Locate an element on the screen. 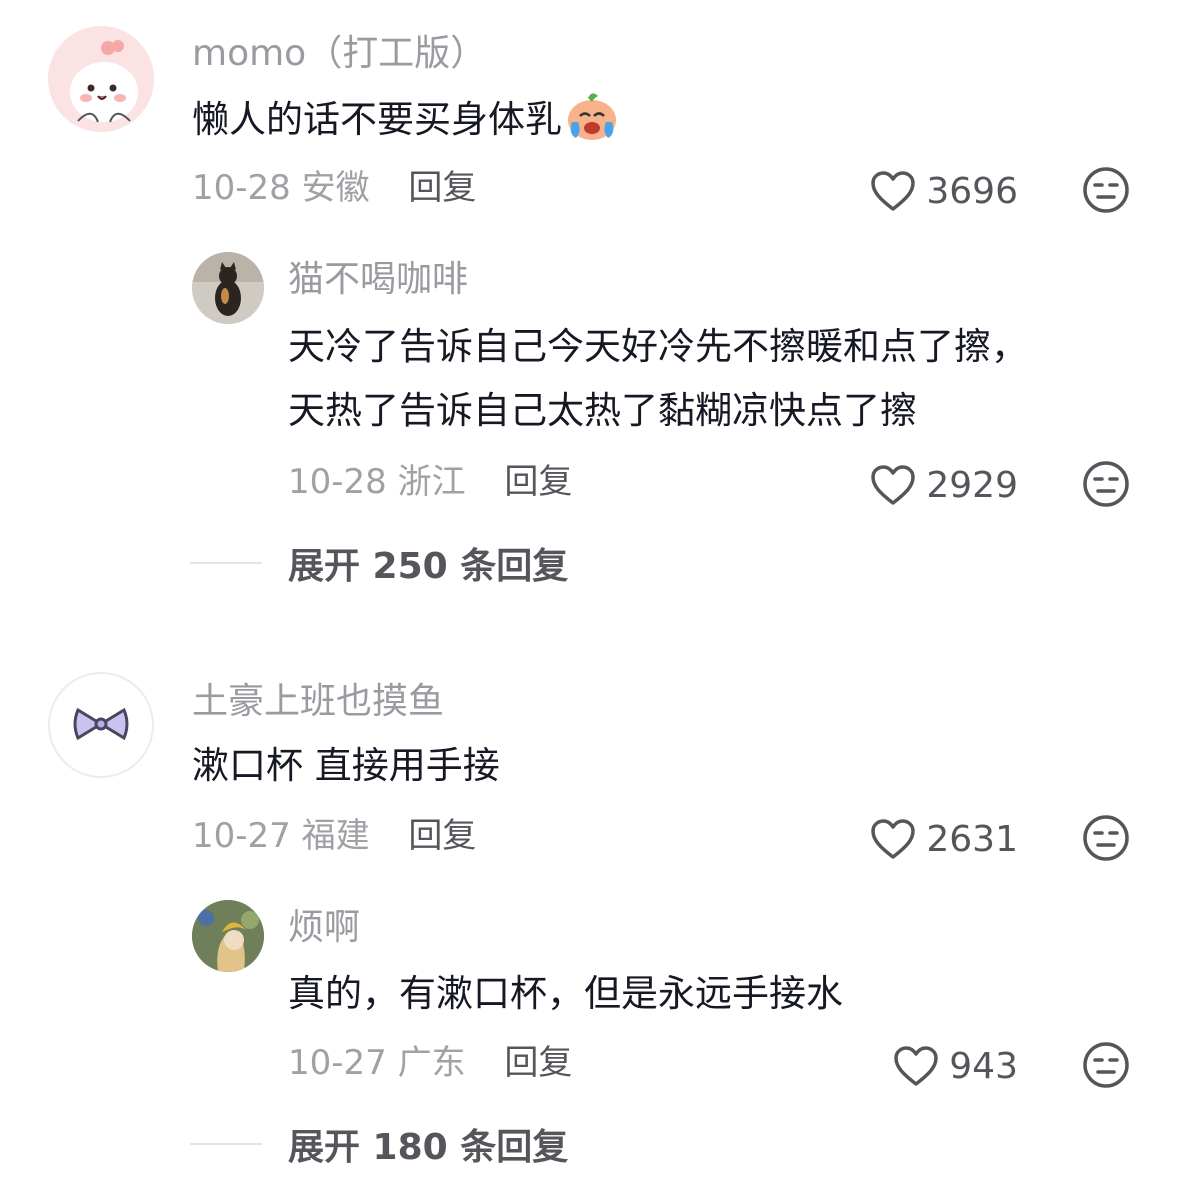 This screenshot has height=1191, width=1178. reply-location: 浙江 is located at coordinates (431, 482).